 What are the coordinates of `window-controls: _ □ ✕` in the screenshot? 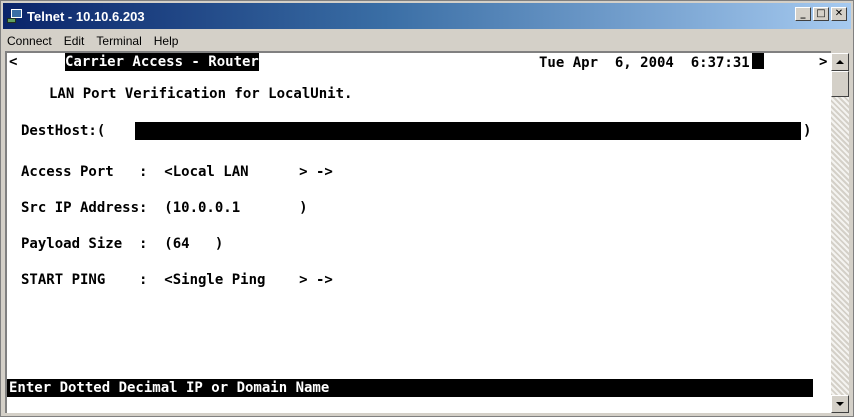 It's located at (820, 14).